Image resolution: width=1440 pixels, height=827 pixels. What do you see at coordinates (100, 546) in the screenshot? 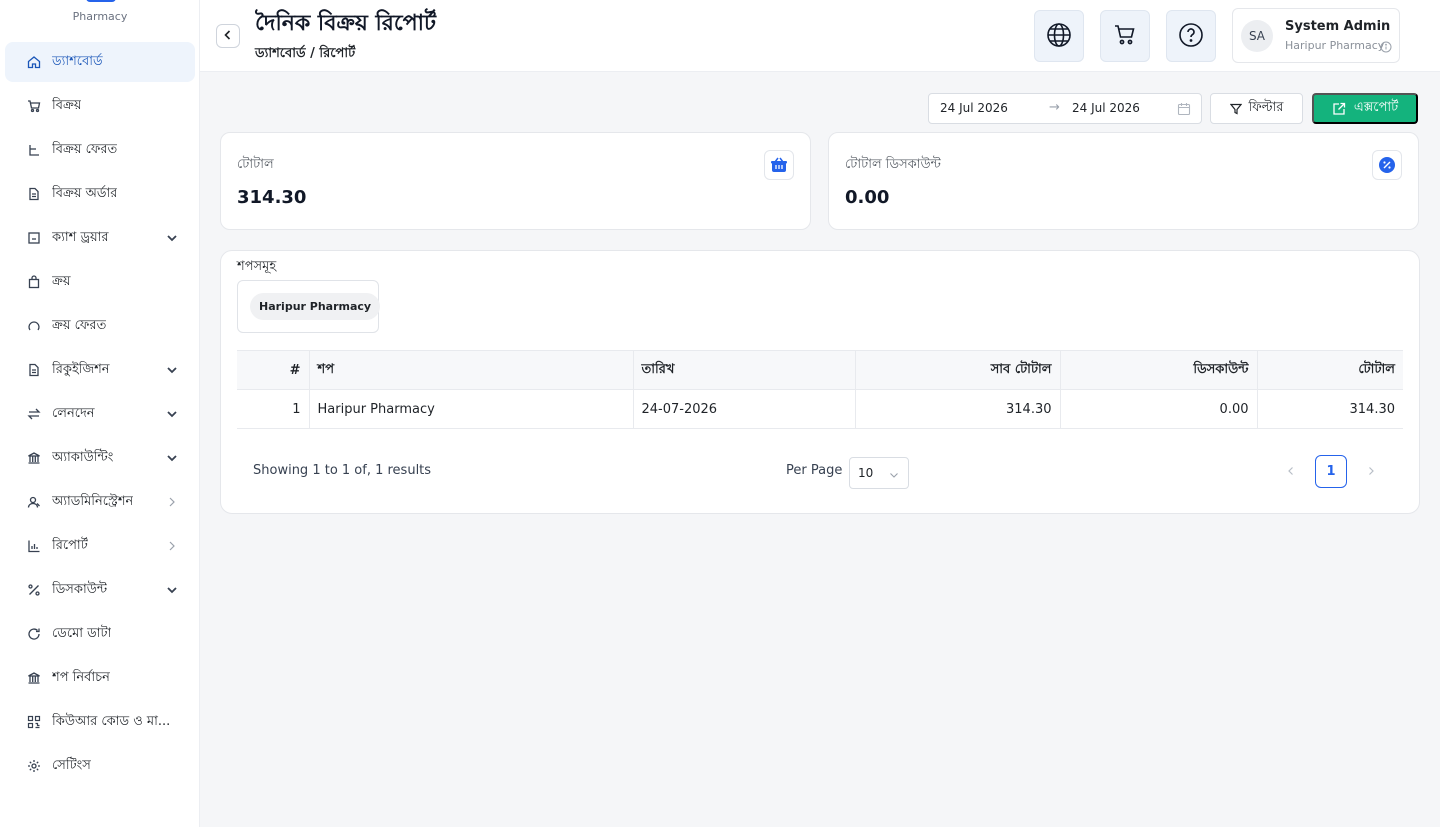
I see `sidebar-item-reports: রিপোর্ট` at bounding box center [100, 546].